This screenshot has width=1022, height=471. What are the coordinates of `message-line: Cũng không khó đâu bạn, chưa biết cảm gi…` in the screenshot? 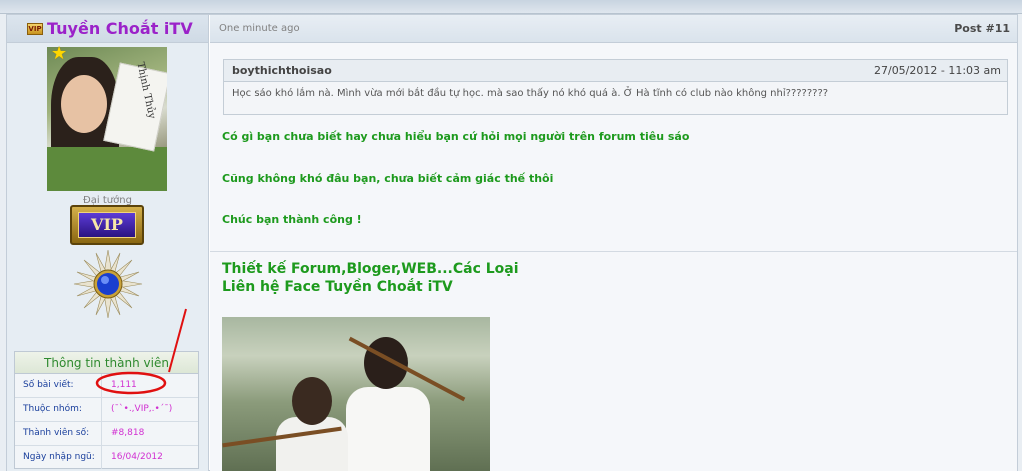 It's located at (388, 178).